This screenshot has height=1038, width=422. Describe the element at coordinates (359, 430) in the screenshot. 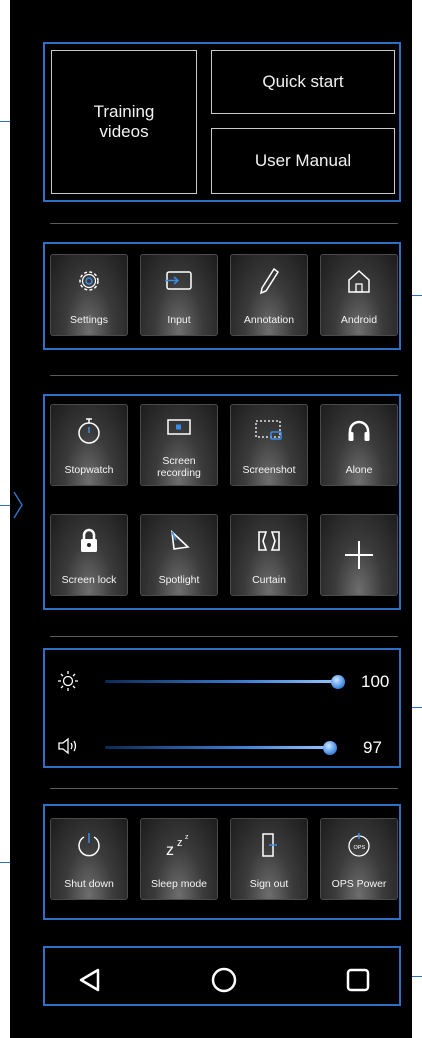

I see `headphones-icon` at that location.